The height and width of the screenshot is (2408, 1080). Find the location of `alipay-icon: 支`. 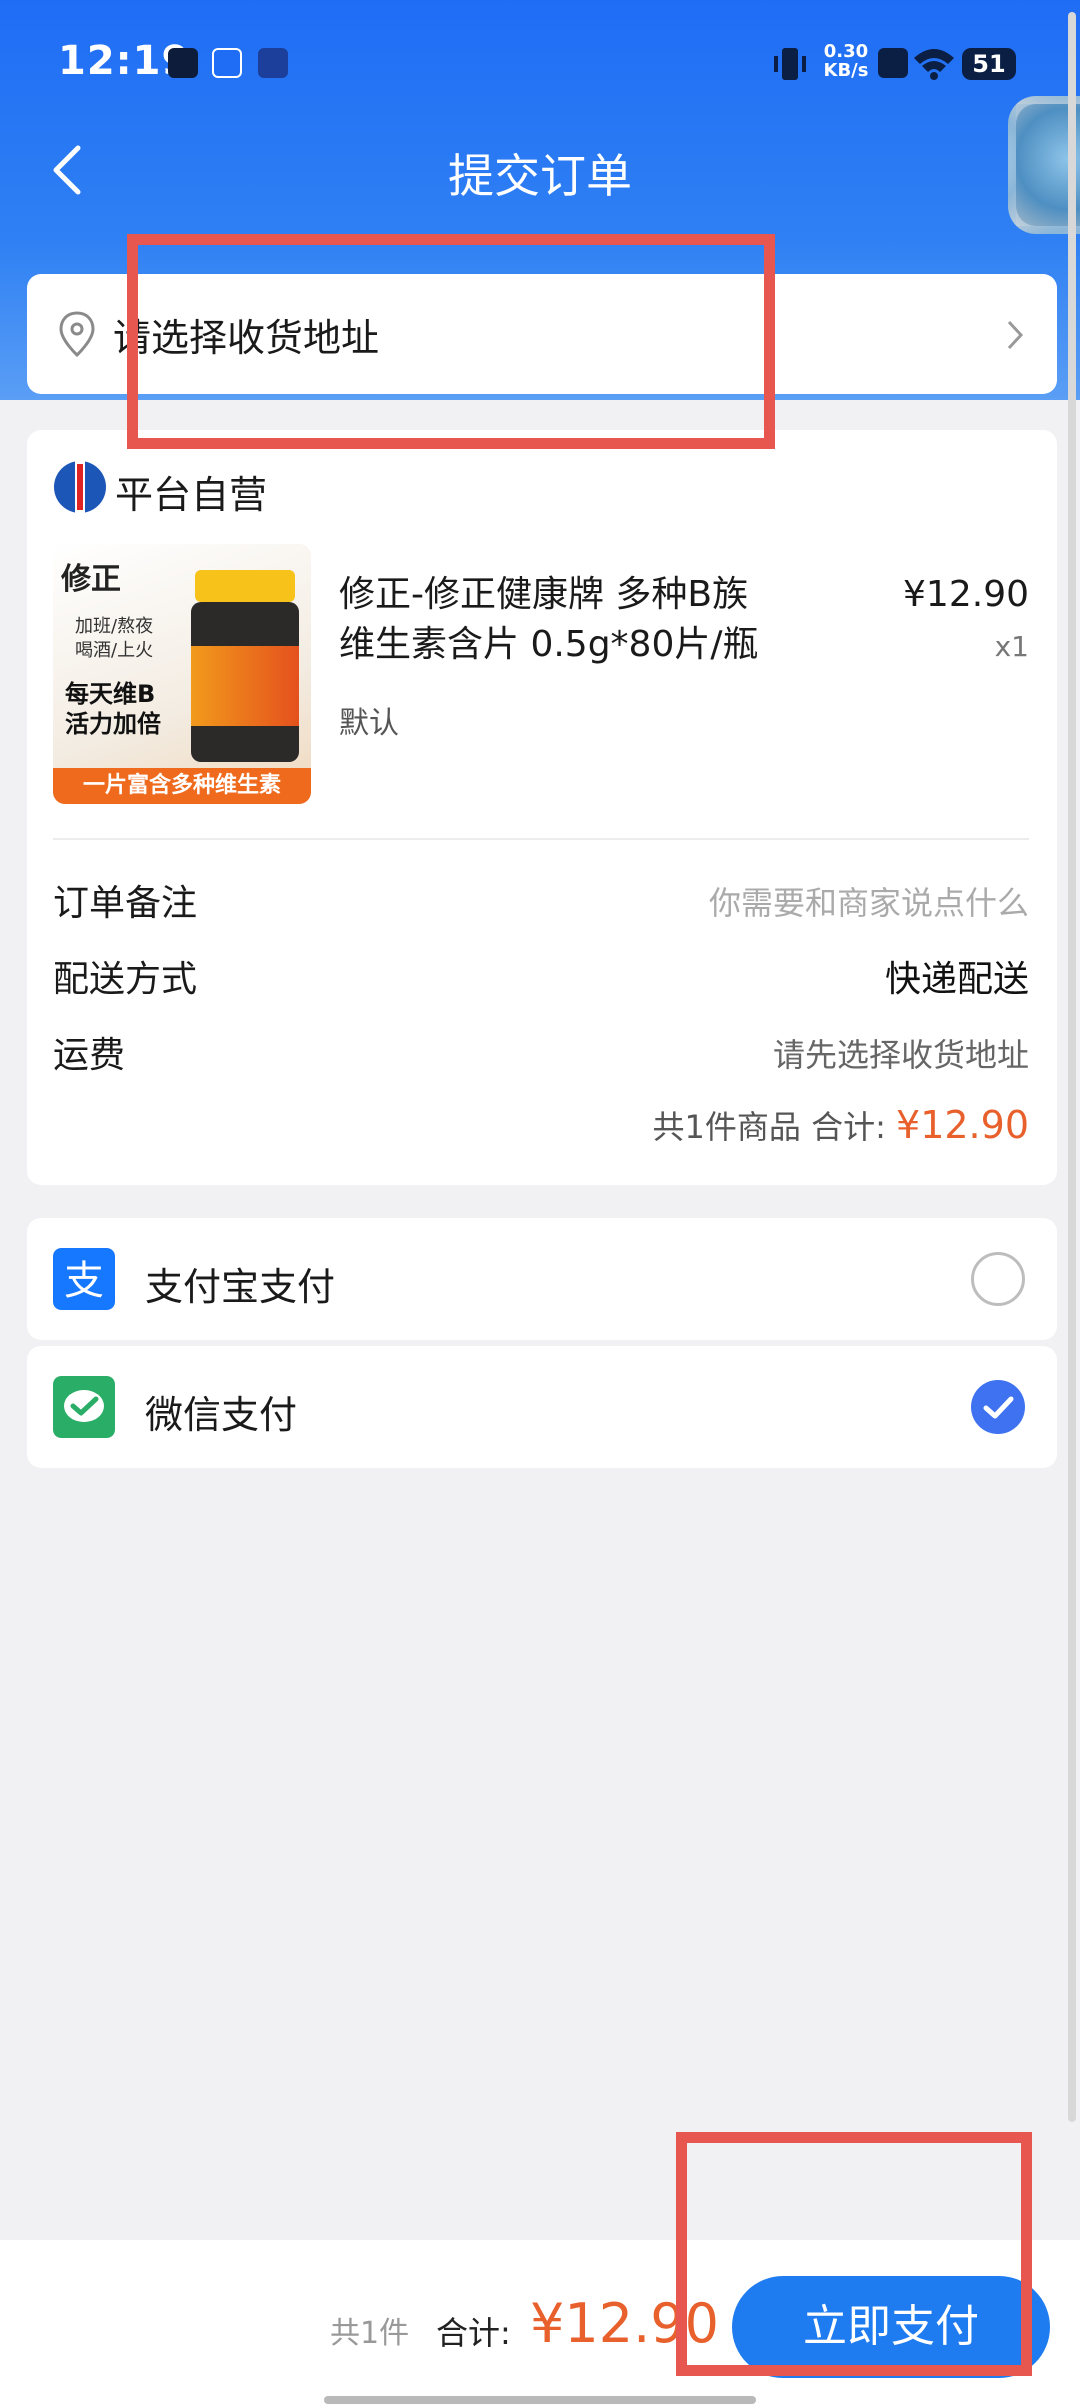

alipay-icon: 支 is located at coordinates (84, 1279).